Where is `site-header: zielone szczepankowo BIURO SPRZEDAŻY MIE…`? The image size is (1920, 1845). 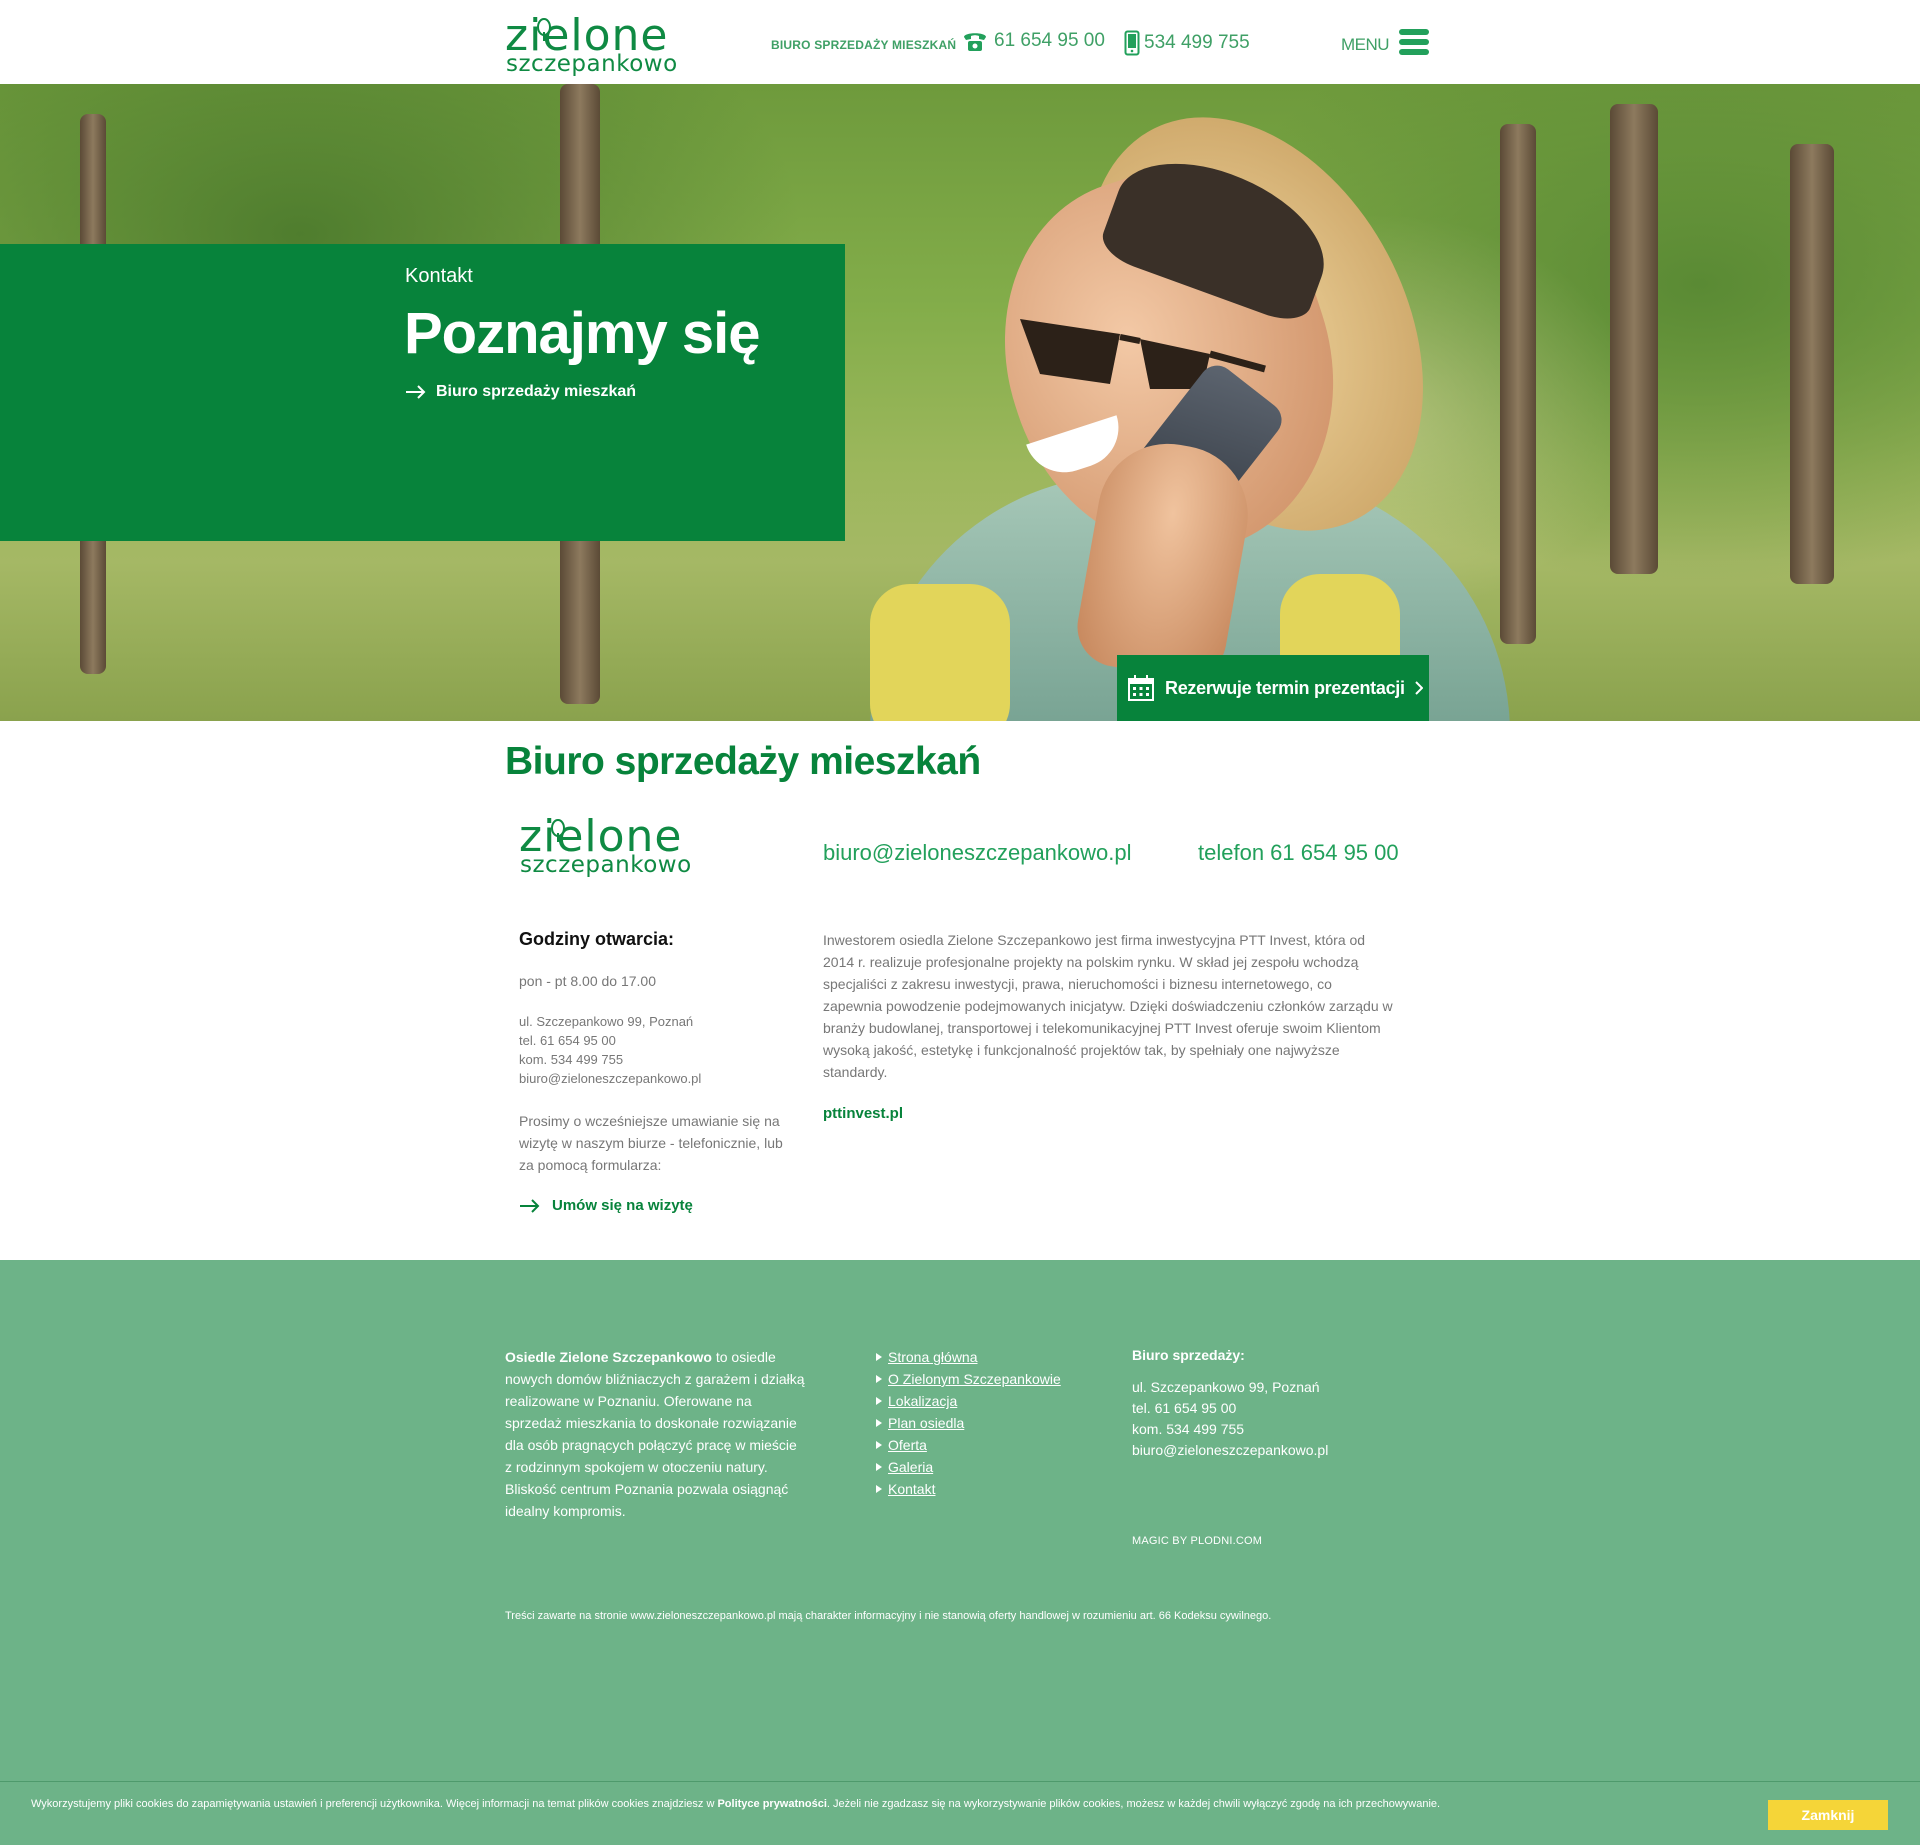 site-header: zielone szczepankowo BIURO SPRZEDAŻY MIE… is located at coordinates (960, 42).